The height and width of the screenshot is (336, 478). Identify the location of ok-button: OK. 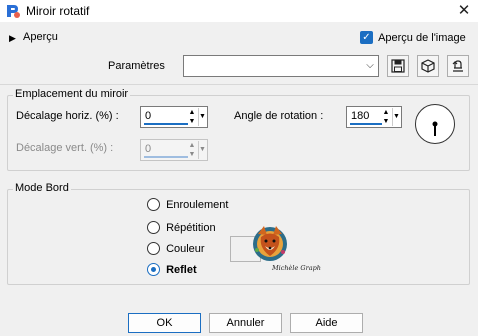
(164, 323).